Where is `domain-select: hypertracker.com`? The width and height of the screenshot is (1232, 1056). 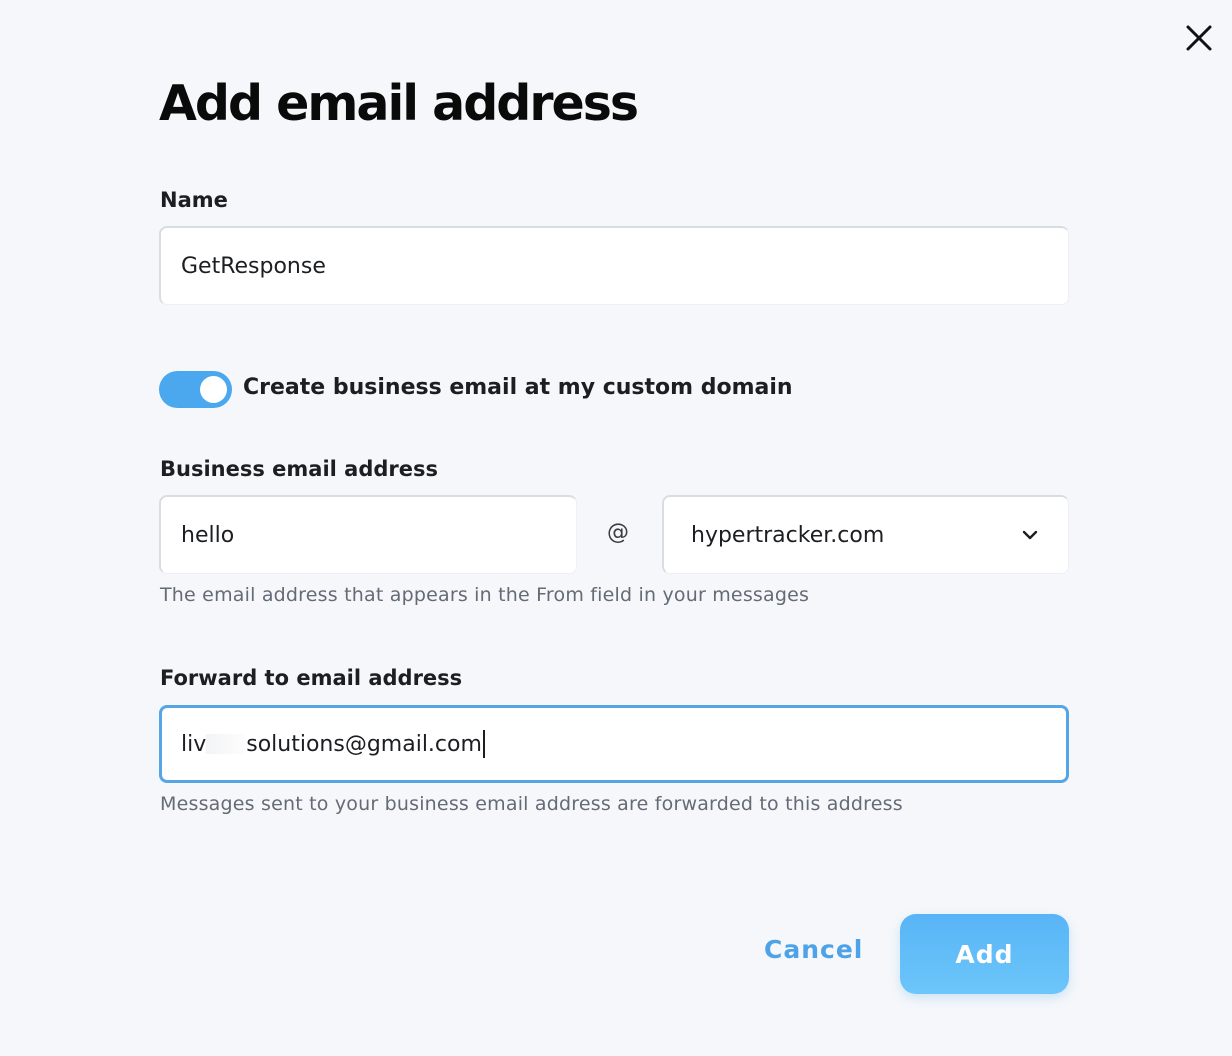 domain-select: hypertracker.com is located at coordinates (865, 534).